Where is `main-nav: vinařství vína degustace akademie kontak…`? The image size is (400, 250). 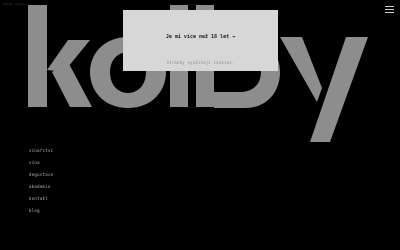
main-nav: vinařství vína degustace akademie kontak… is located at coordinates (41, 184).